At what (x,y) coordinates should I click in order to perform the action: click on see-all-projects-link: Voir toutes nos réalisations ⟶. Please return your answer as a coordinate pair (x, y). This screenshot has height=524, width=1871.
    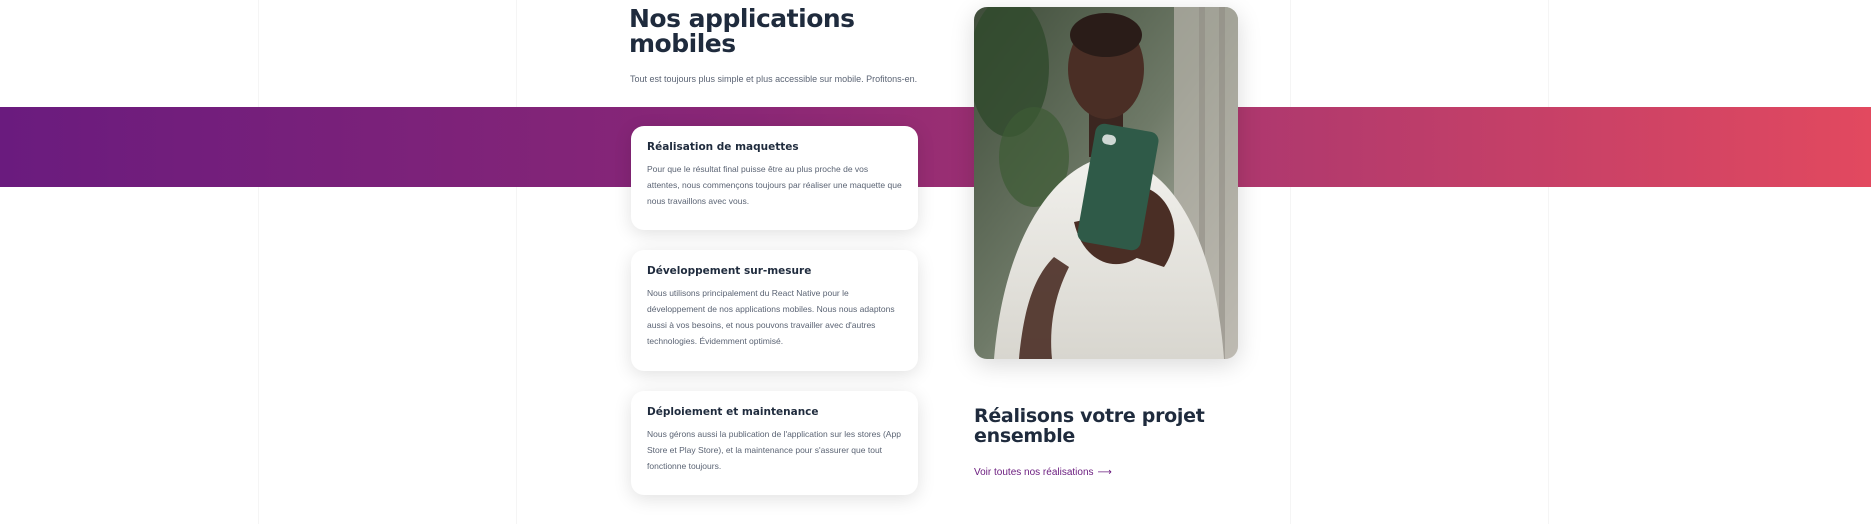
    Looking at the image, I should click on (1043, 472).